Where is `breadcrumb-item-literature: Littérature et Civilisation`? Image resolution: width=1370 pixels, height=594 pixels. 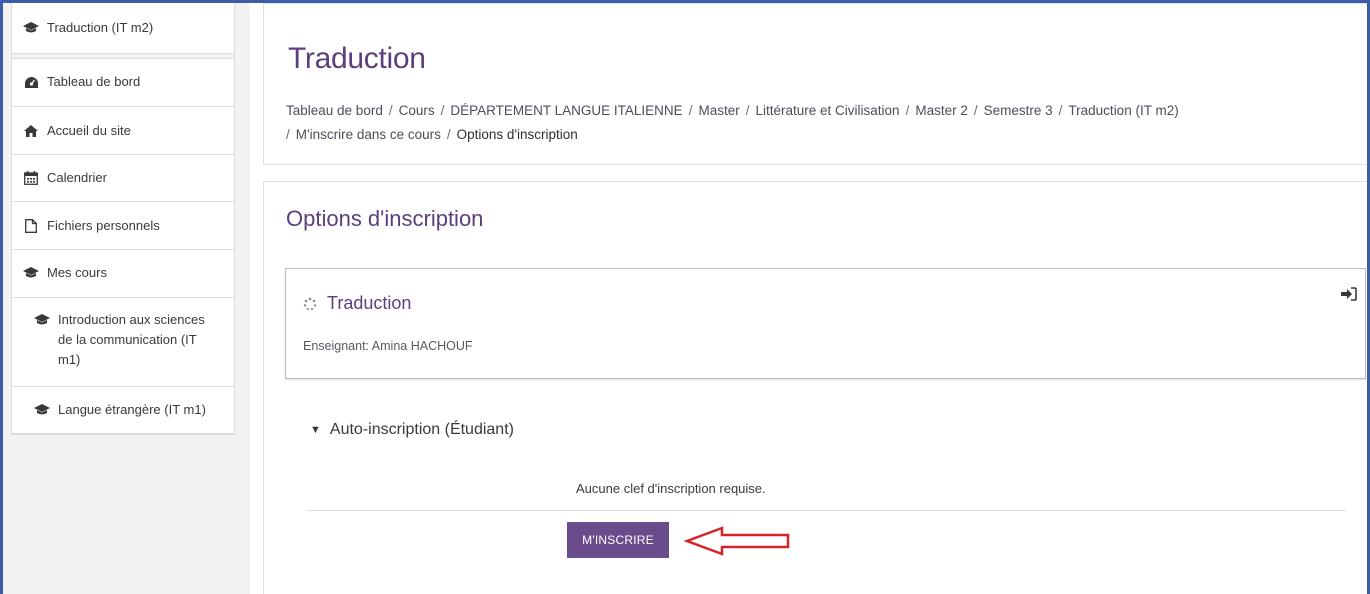
breadcrumb-item-literature: Littérature et Civilisation is located at coordinates (827, 110).